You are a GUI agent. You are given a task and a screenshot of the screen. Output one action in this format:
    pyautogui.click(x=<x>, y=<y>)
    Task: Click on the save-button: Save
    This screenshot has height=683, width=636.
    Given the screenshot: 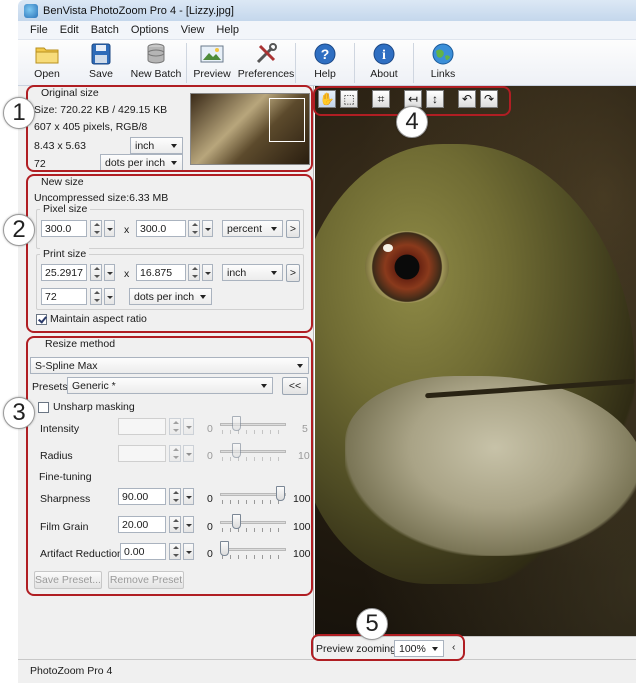 What is the action you would take?
    pyautogui.click(x=101, y=63)
    